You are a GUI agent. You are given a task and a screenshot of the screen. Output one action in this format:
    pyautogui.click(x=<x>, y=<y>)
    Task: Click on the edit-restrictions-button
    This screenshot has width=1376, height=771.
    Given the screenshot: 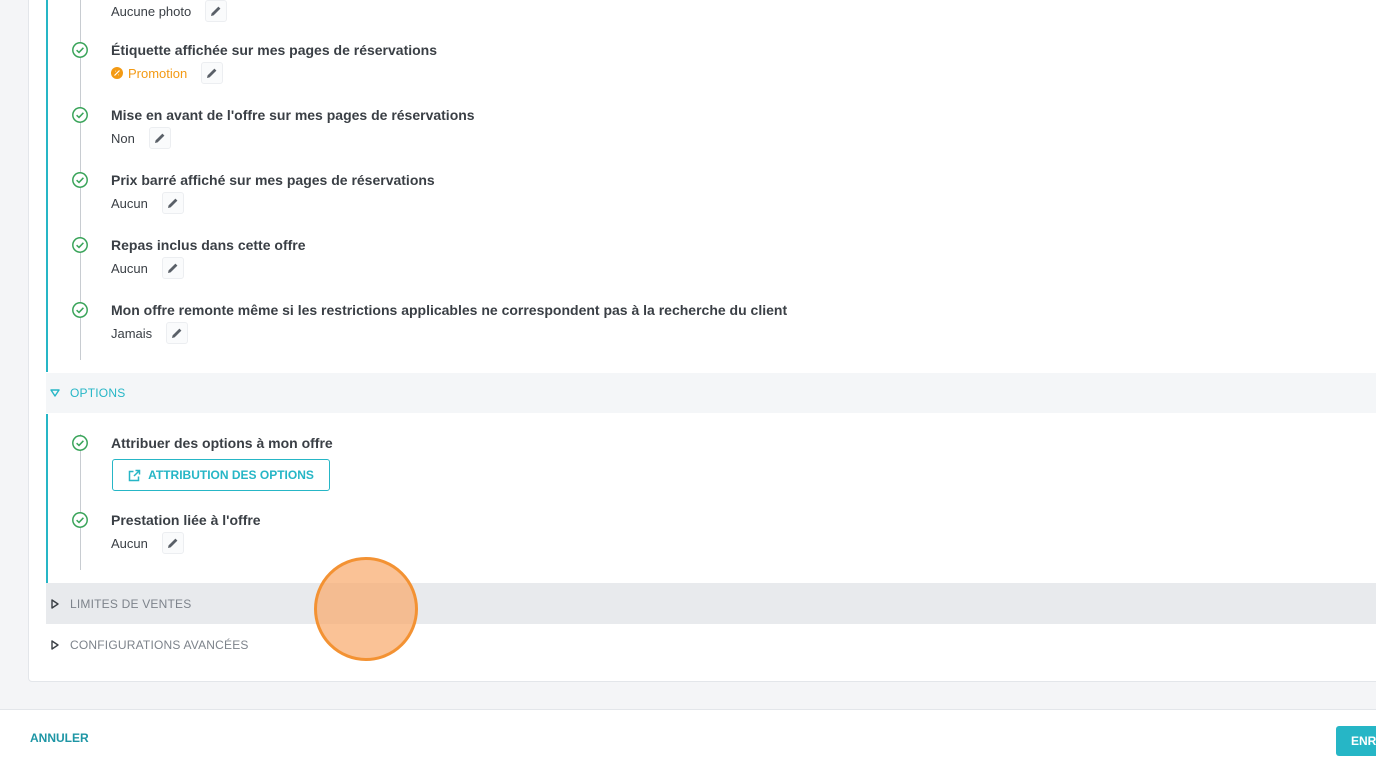 What is the action you would take?
    pyautogui.click(x=177, y=333)
    